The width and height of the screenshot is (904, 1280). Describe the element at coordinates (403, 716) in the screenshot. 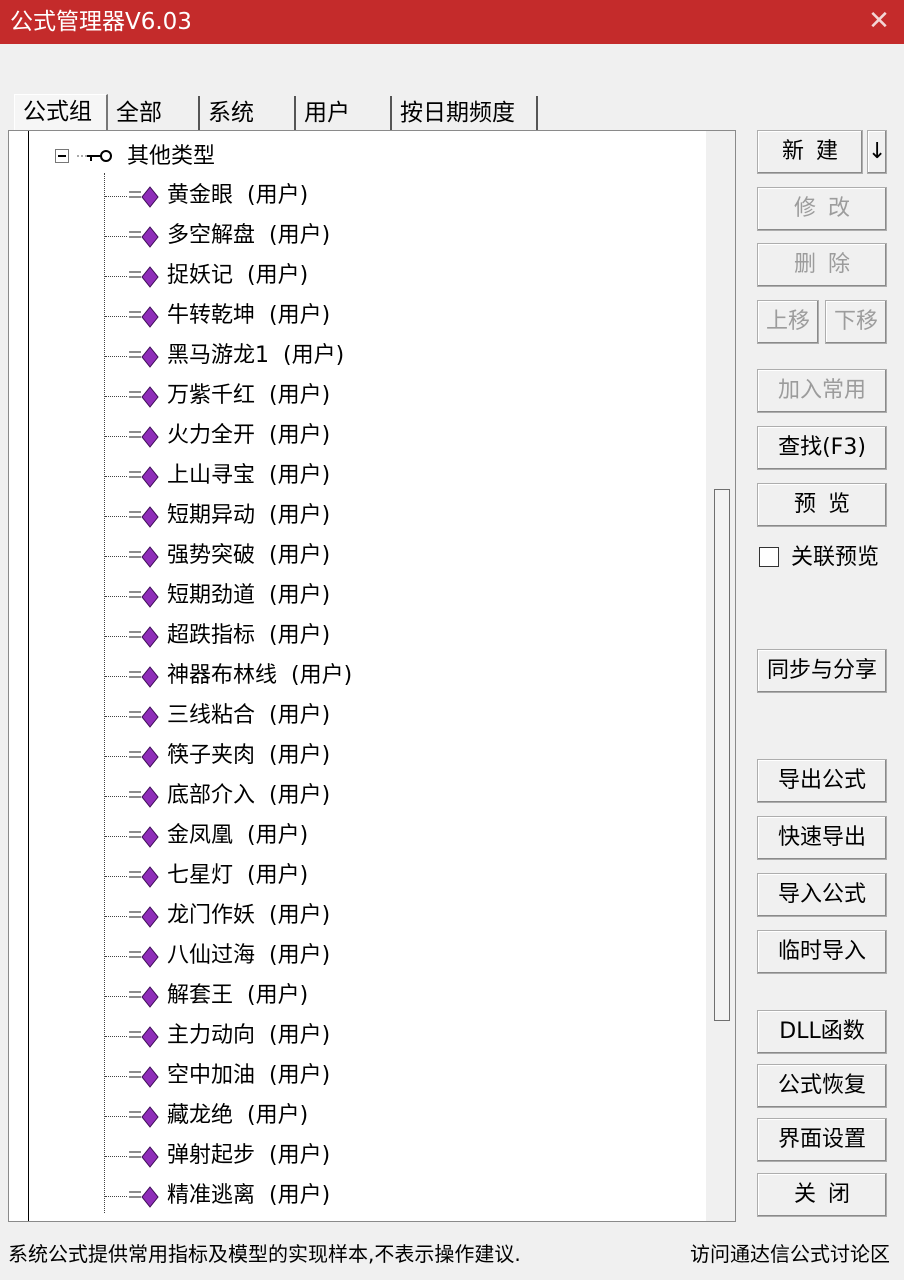

I see `tree-item: 三线粘合 (用户)` at that location.